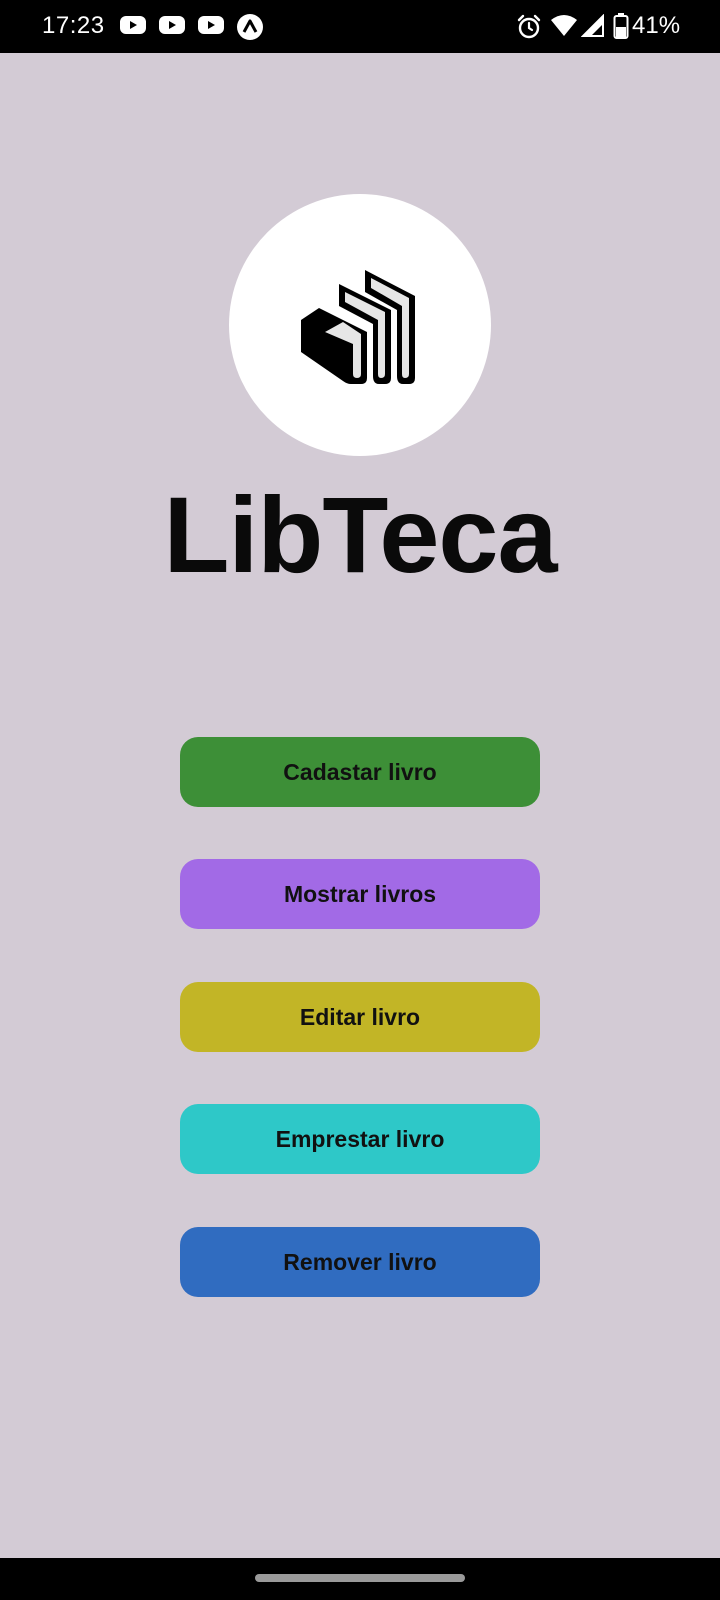  What do you see at coordinates (656, 25) in the screenshot?
I see `battery-percentage: 41%` at bounding box center [656, 25].